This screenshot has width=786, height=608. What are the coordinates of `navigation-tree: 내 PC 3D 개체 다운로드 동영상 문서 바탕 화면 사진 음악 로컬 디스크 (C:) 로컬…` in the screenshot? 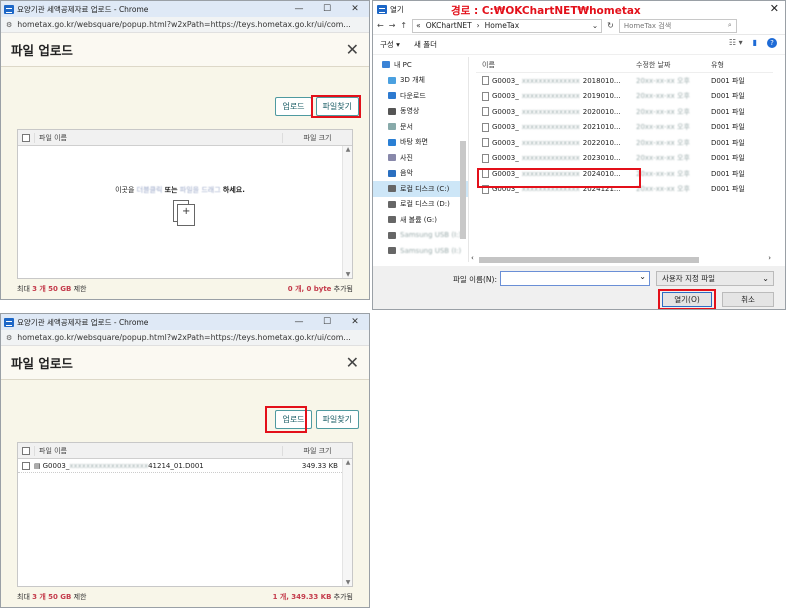 It's located at (421, 159).